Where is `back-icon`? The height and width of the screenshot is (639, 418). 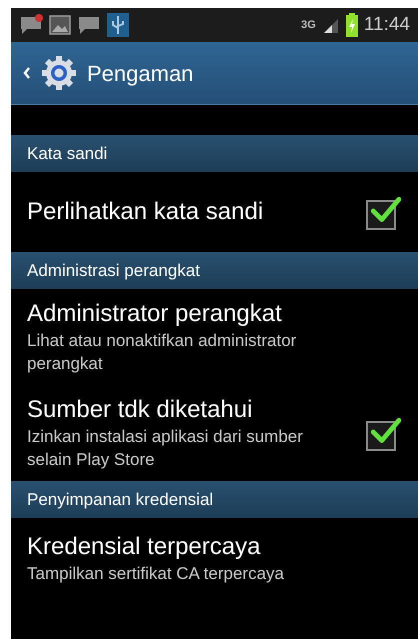 back-icon is located at coordinates (27, 73).